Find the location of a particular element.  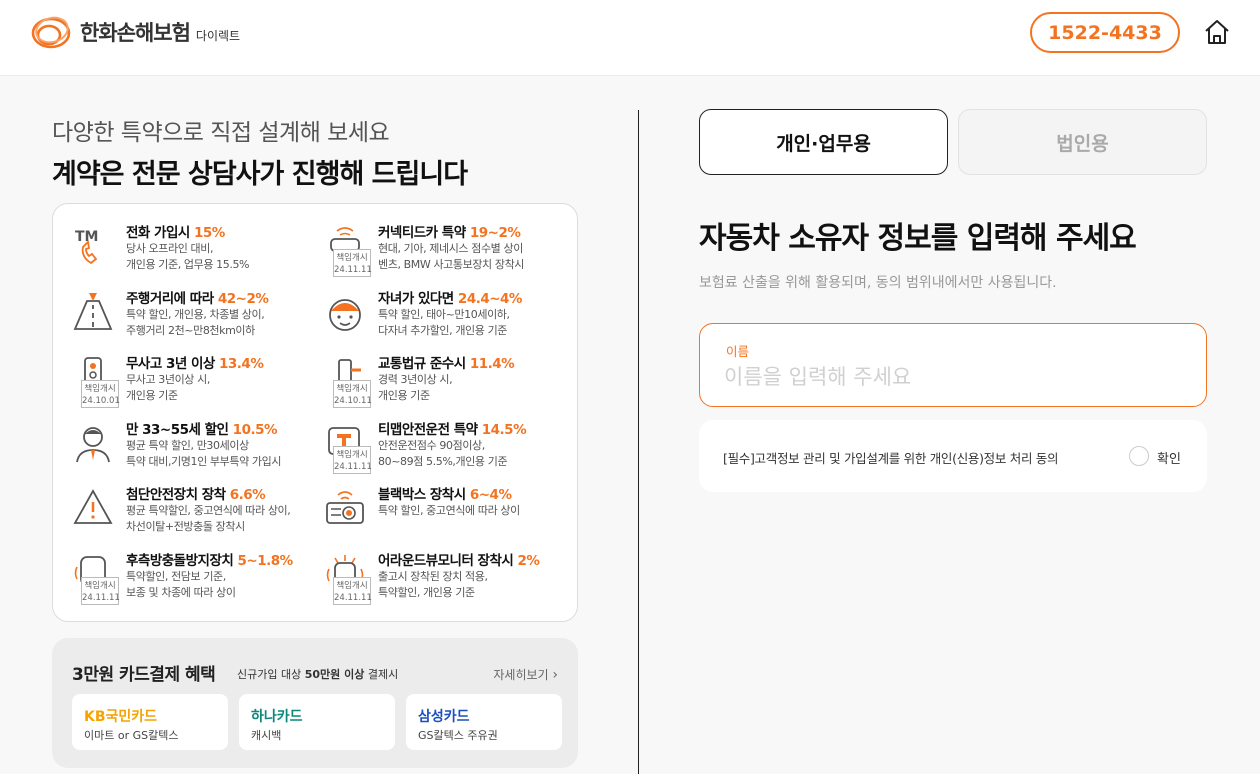

feature-title-text: 자녀가 있다면 is located at coordinates (418, 298).